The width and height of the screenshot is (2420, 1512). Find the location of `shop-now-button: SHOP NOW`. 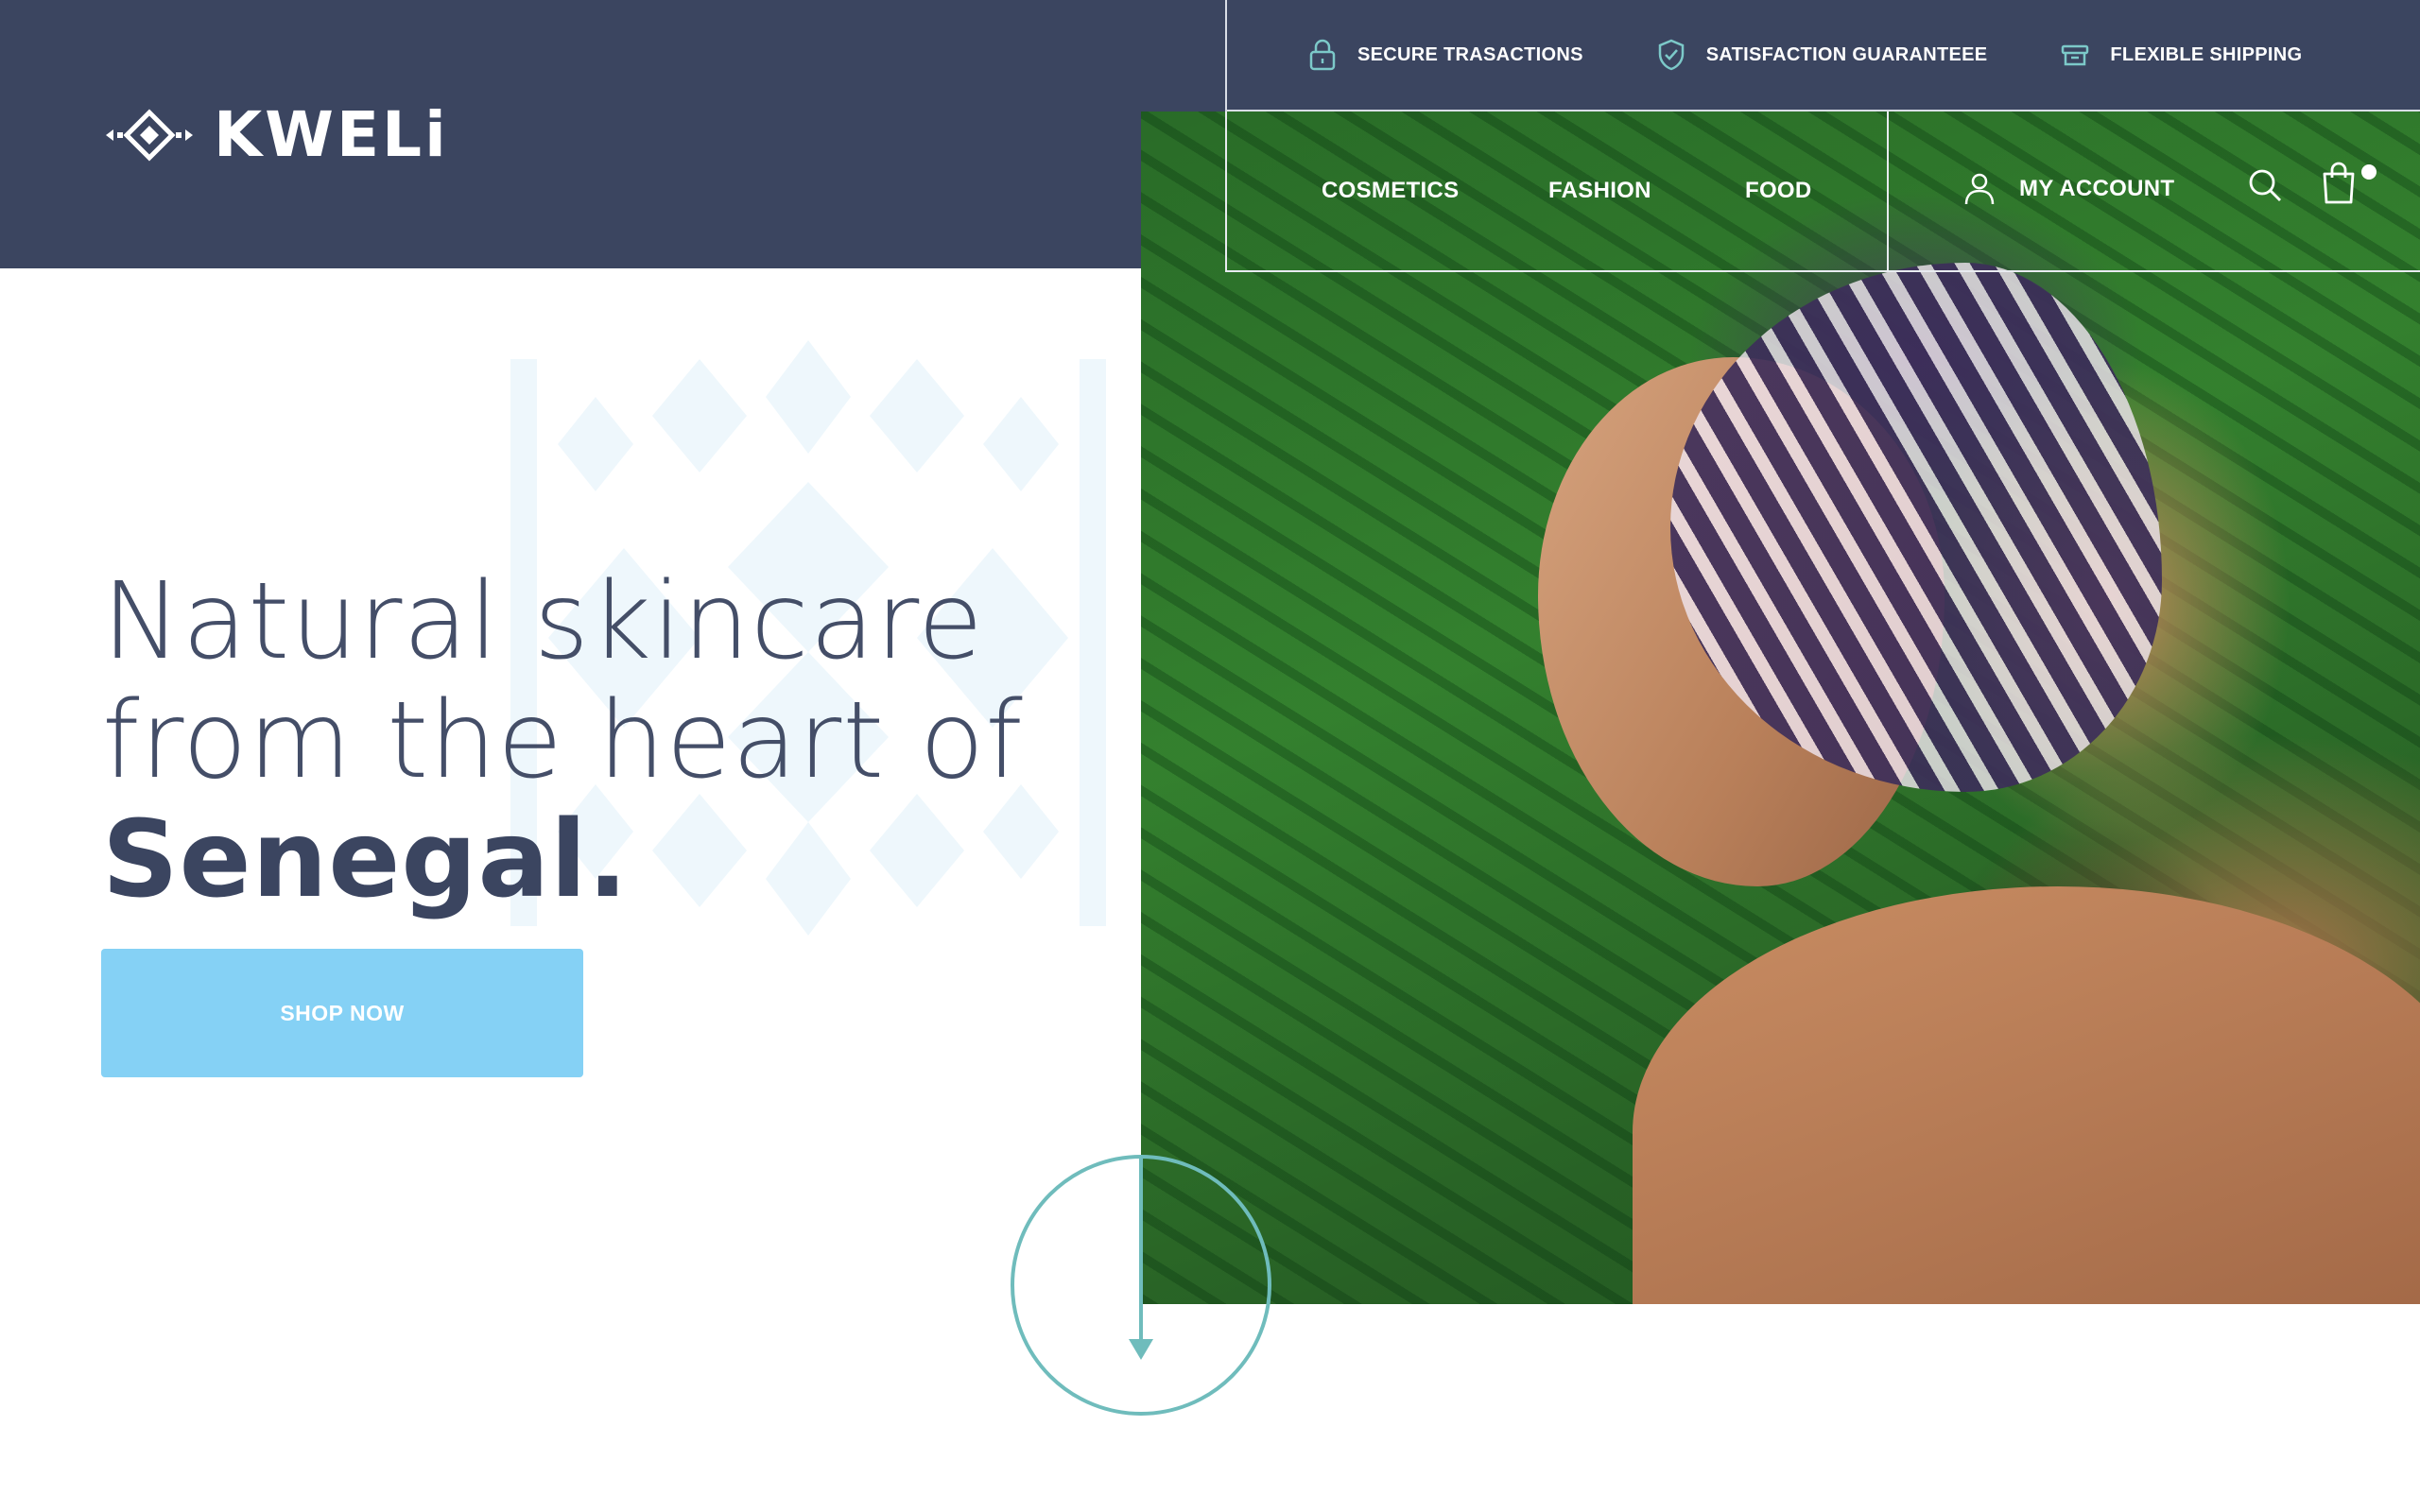

shop-now-button: SHOP NOW is located at coordinates (342, 1013).